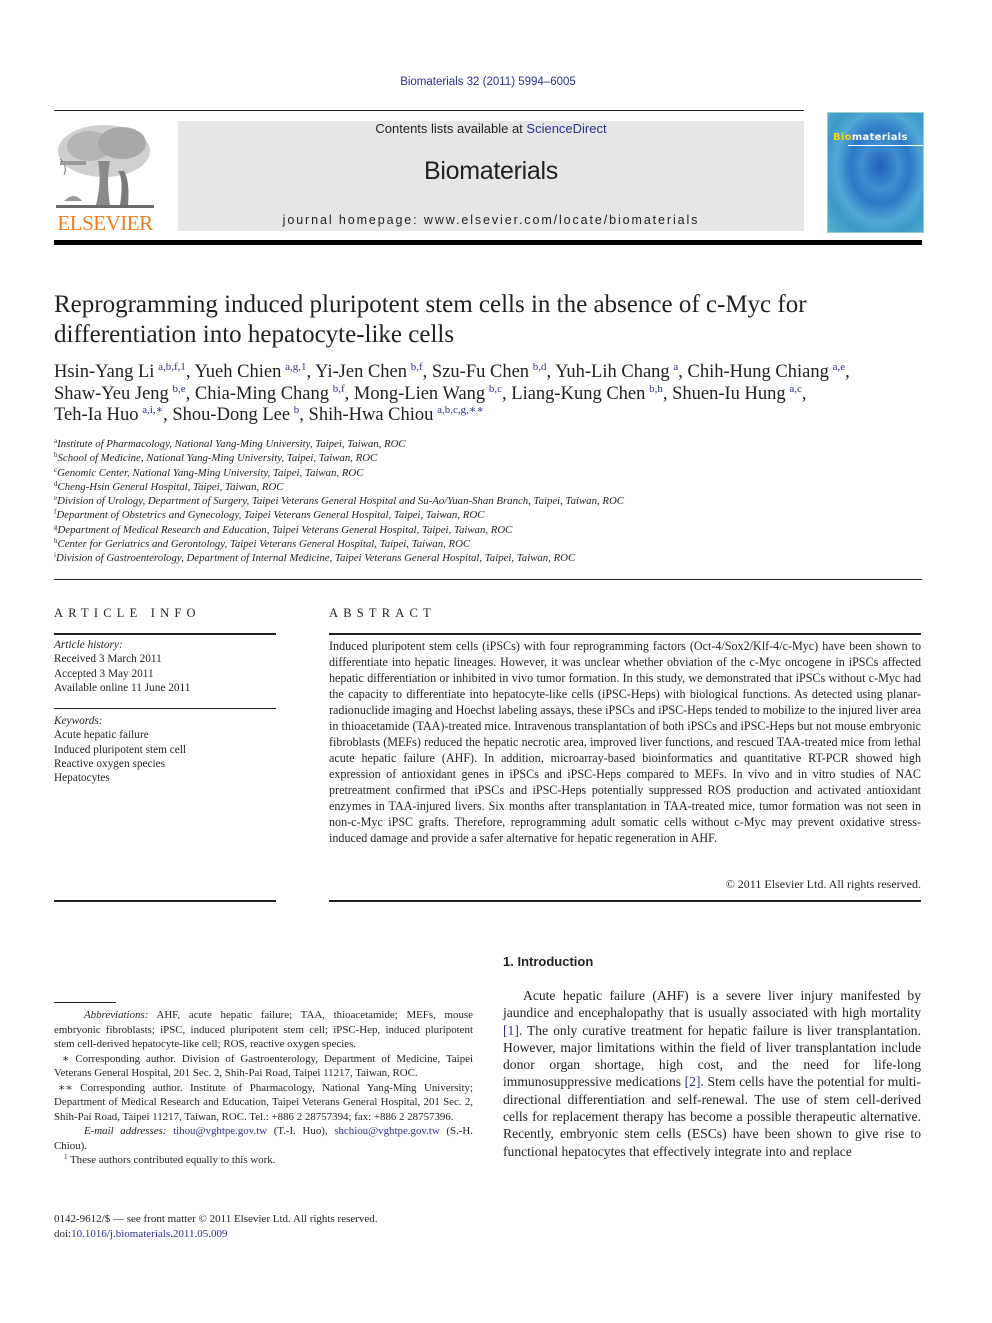  What do you see at coordinates (675, 367) in the screenshot?
I see `author-affiliation-marks: a` at bounding box center [675, 367].